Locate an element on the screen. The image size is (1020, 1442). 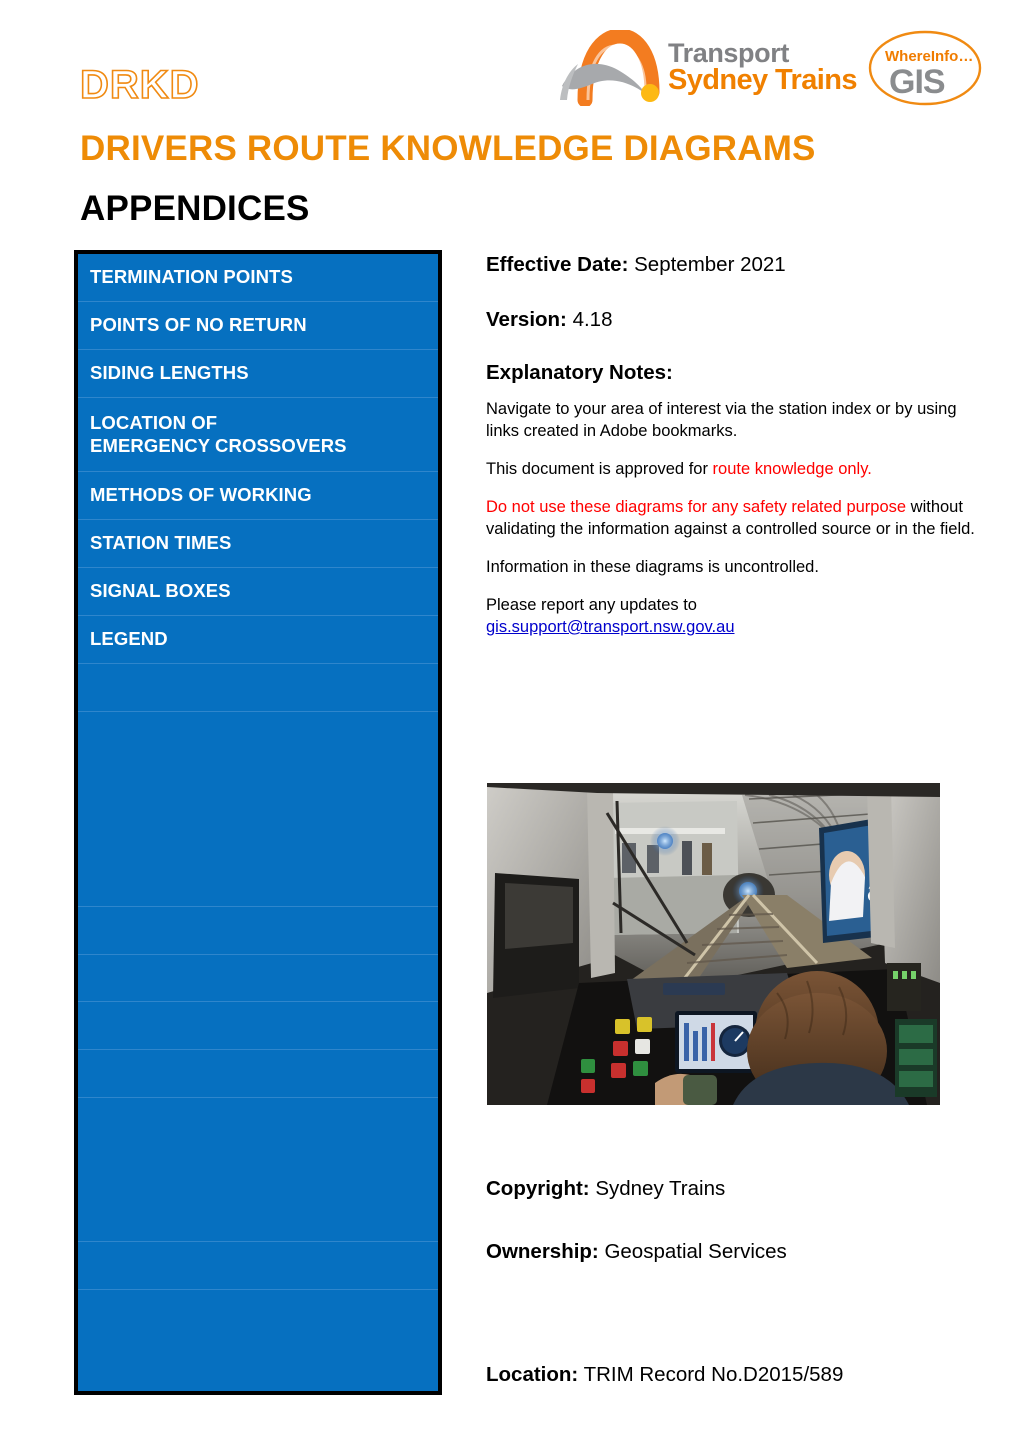
copyright-value: Sydney Trains is located at coordinates (657, 1188).